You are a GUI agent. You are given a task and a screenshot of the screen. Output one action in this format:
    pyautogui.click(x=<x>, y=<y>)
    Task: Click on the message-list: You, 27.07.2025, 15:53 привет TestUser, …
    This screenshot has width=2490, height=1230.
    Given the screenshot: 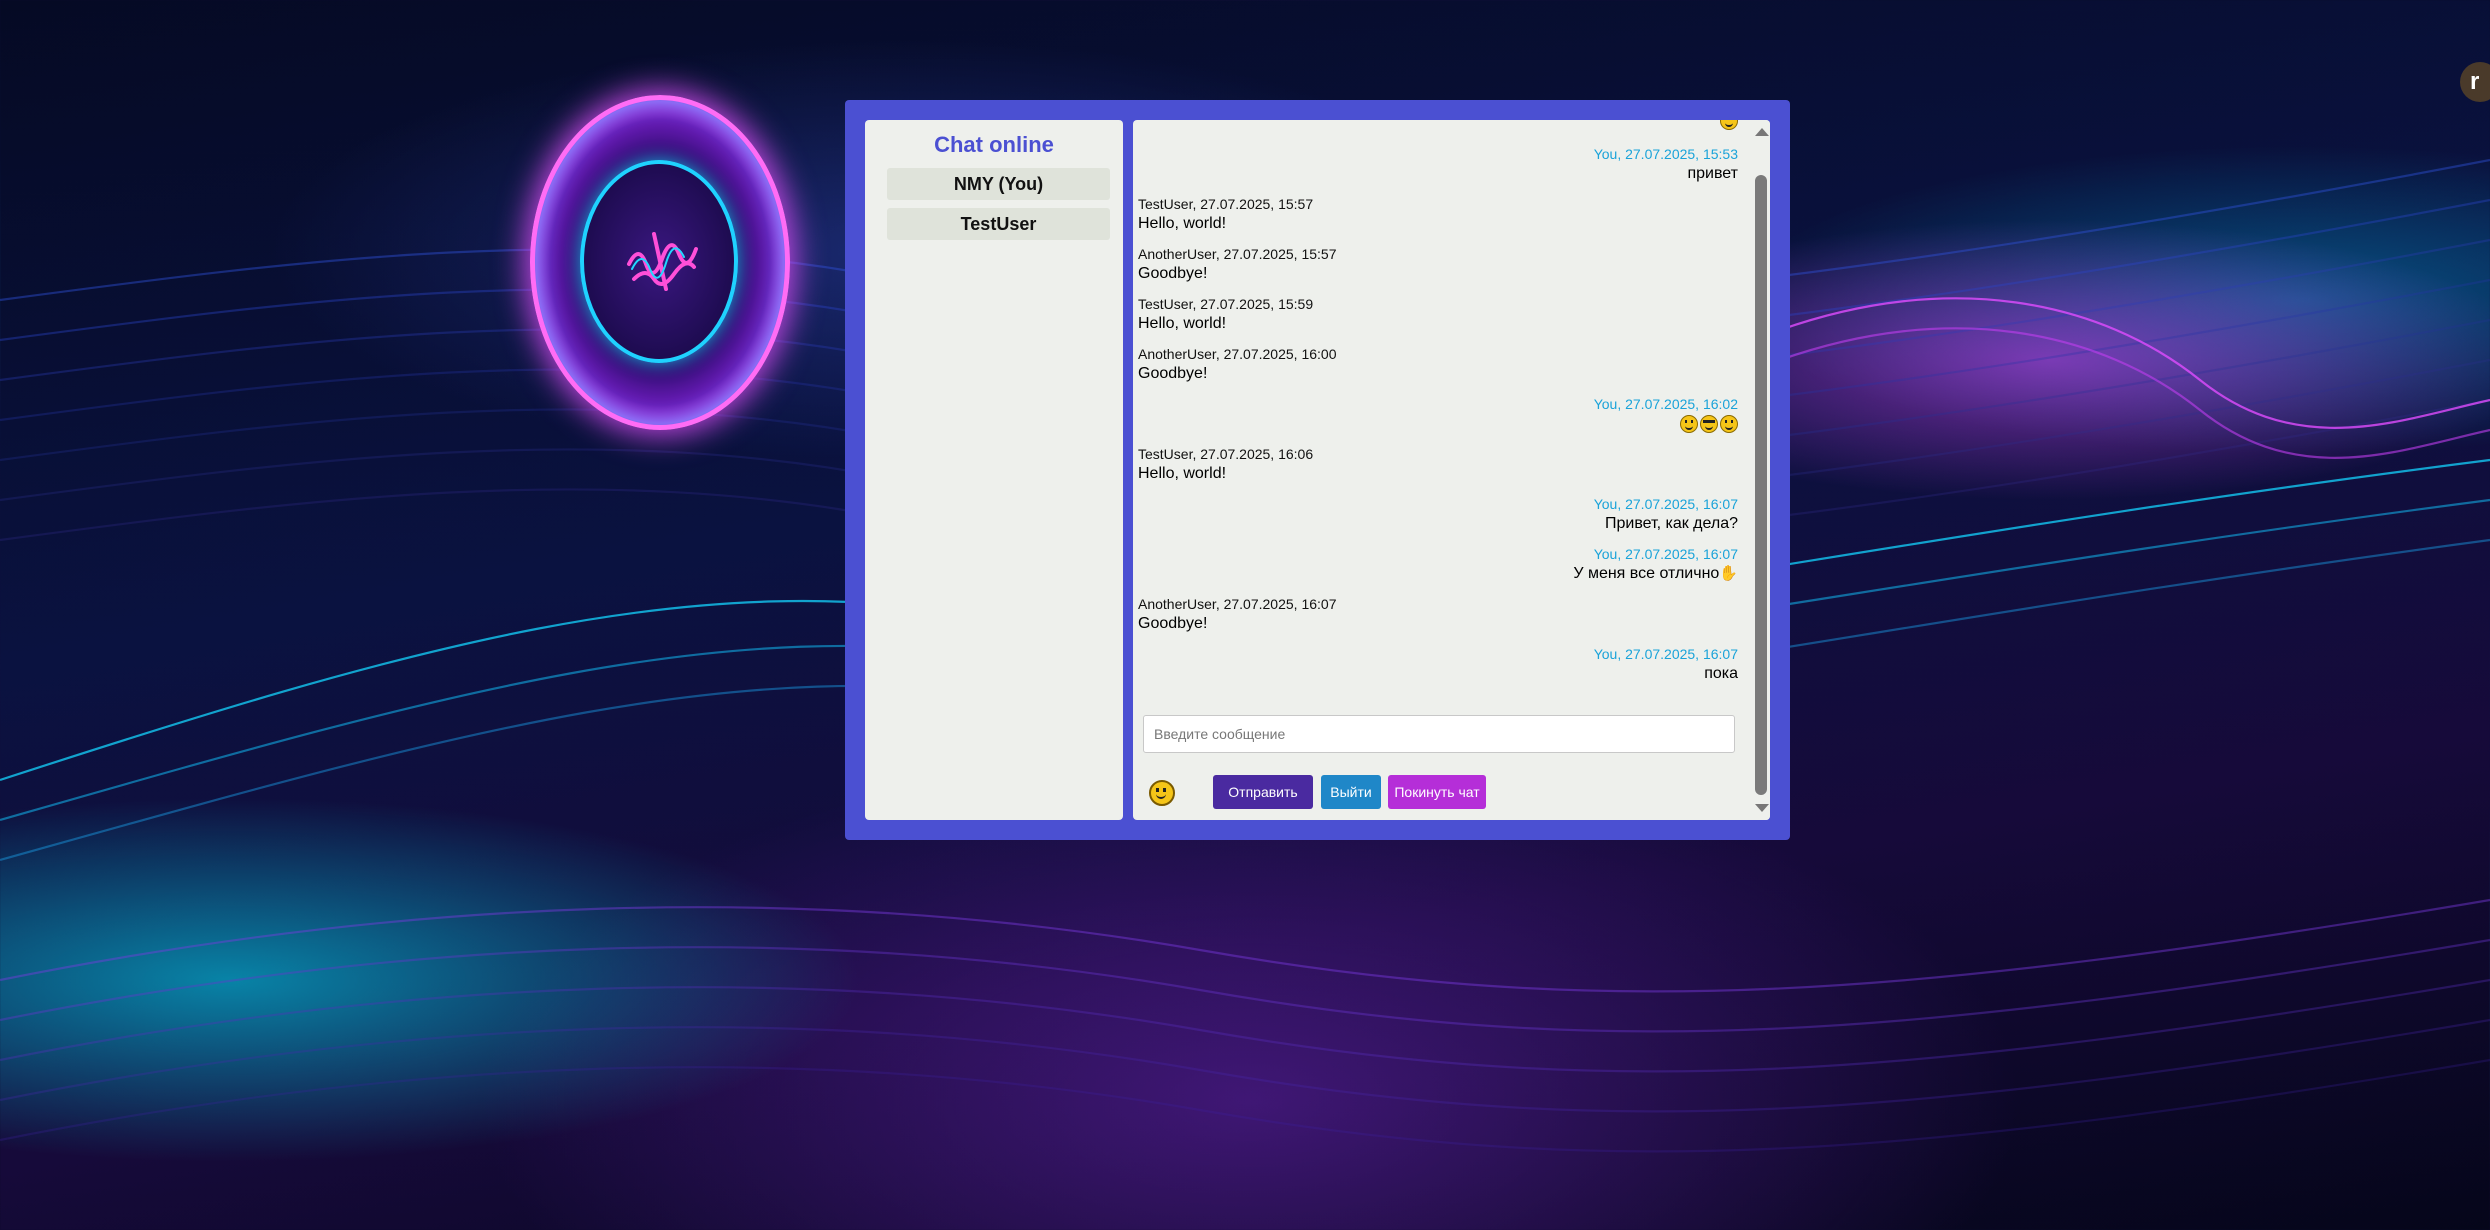 What is the action you would take?
    pyautogui.click(x=1438, y=410)
    